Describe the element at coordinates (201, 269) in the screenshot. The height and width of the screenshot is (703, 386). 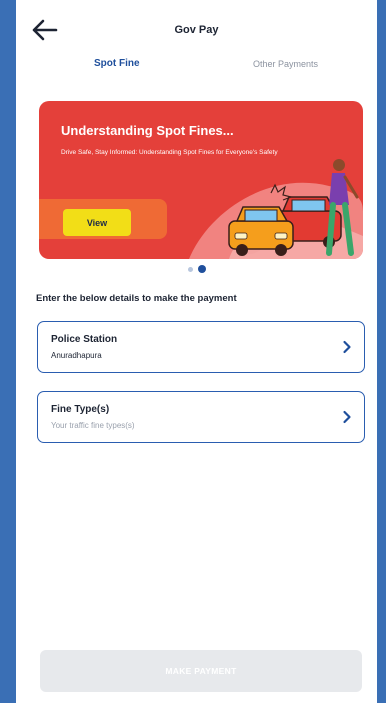
I see `carousel-dot-active` at that location.